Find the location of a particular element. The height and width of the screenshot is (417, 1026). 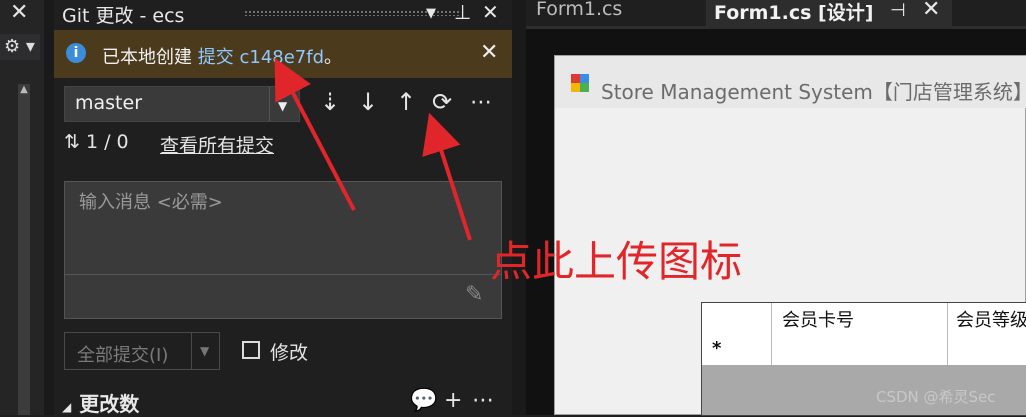

annotation-text: 点此上传图标 is located at coordinates (616, 261).